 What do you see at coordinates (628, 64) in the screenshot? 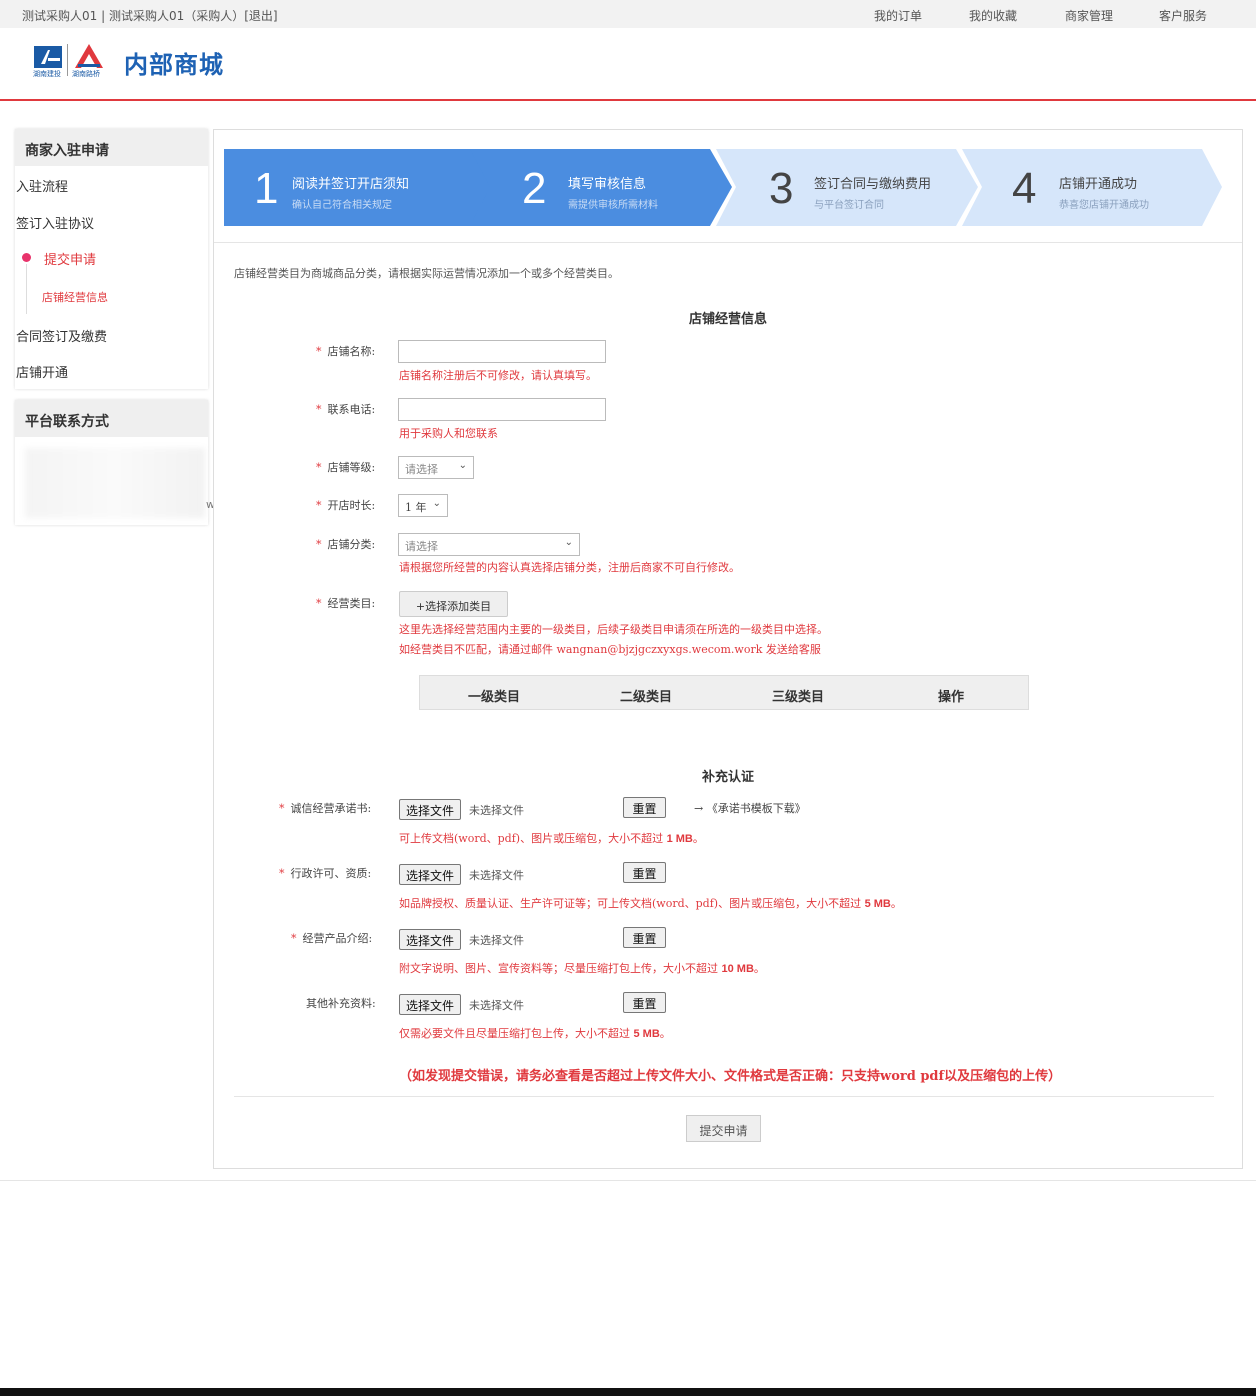
I see `header: 湖南建投 湖南路桥 内部商城` at bounding box center [628, 64].